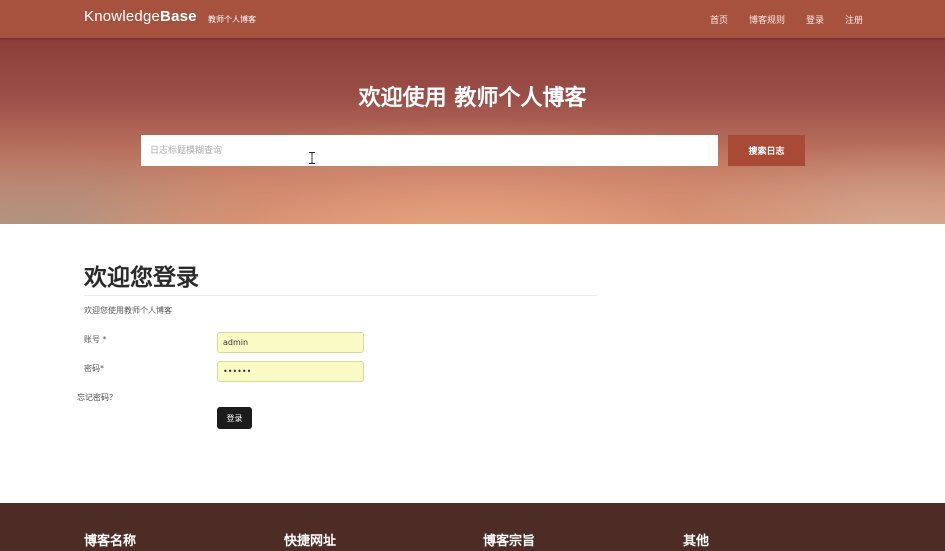 Image resolution: width=945 pixels, height=551 pixels. I want to click on footer-heading-blog-purpose: 博客宗旨, so click(509, 541).